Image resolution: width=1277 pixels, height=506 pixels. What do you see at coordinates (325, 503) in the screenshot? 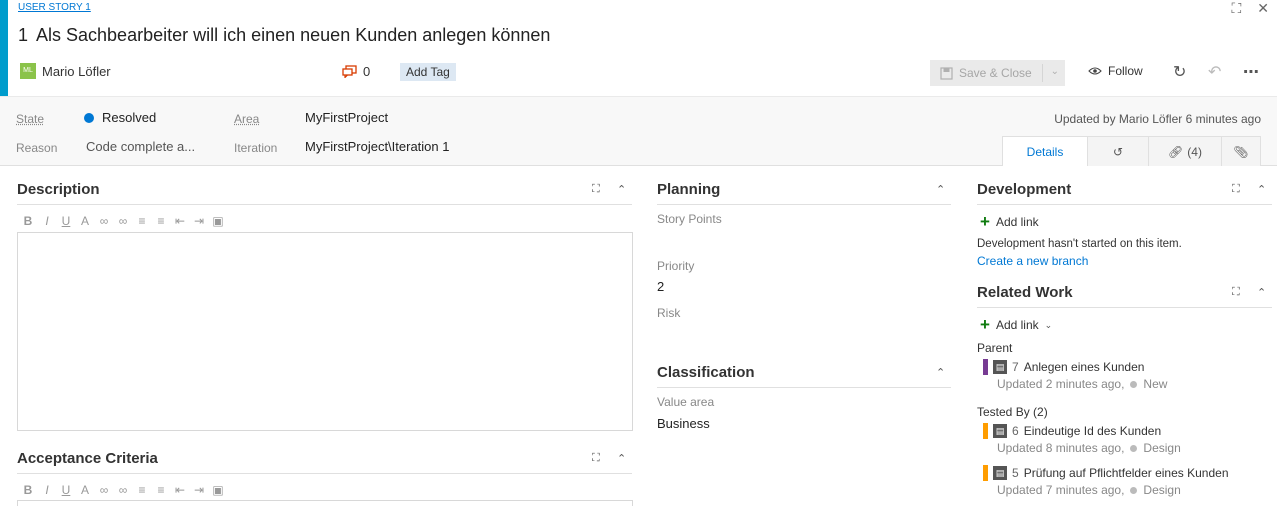
I see `acceptance-criteria-editor` at bounding box center [325, 503].